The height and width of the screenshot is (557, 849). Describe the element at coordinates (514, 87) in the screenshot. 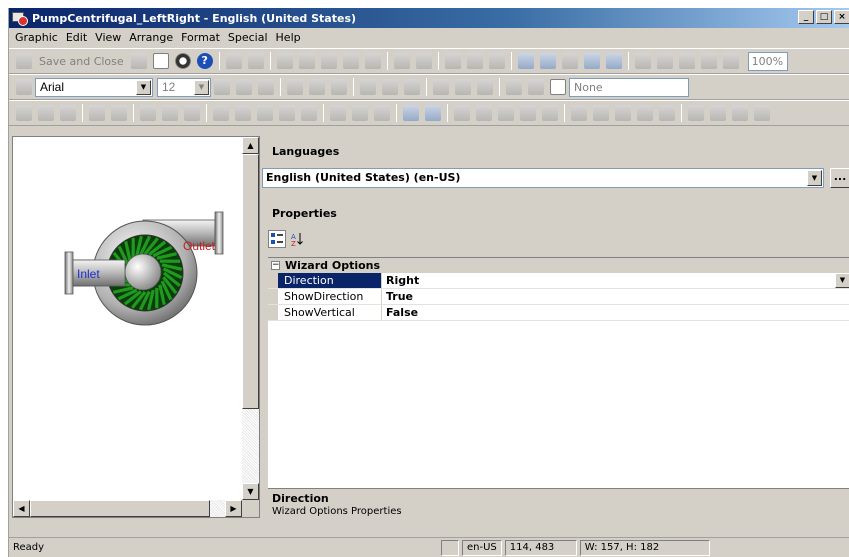

I see `shadow-icon` at that location.